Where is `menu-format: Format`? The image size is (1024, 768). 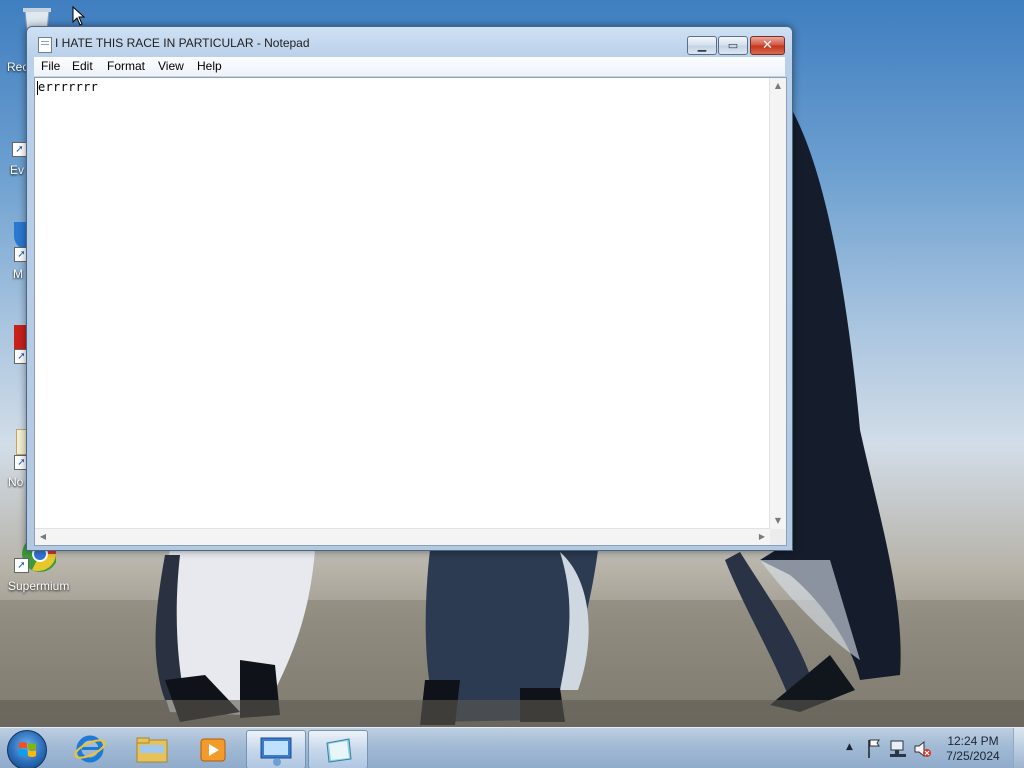
menu-format: Format is located at coordinates (126, 66).